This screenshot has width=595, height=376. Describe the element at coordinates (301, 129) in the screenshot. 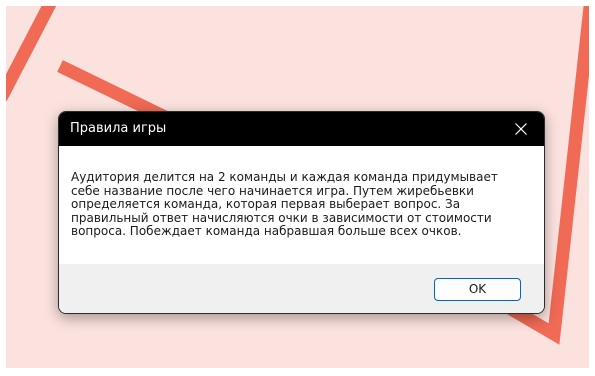

I see `dialog-titlebar: Правила игры` at that location.